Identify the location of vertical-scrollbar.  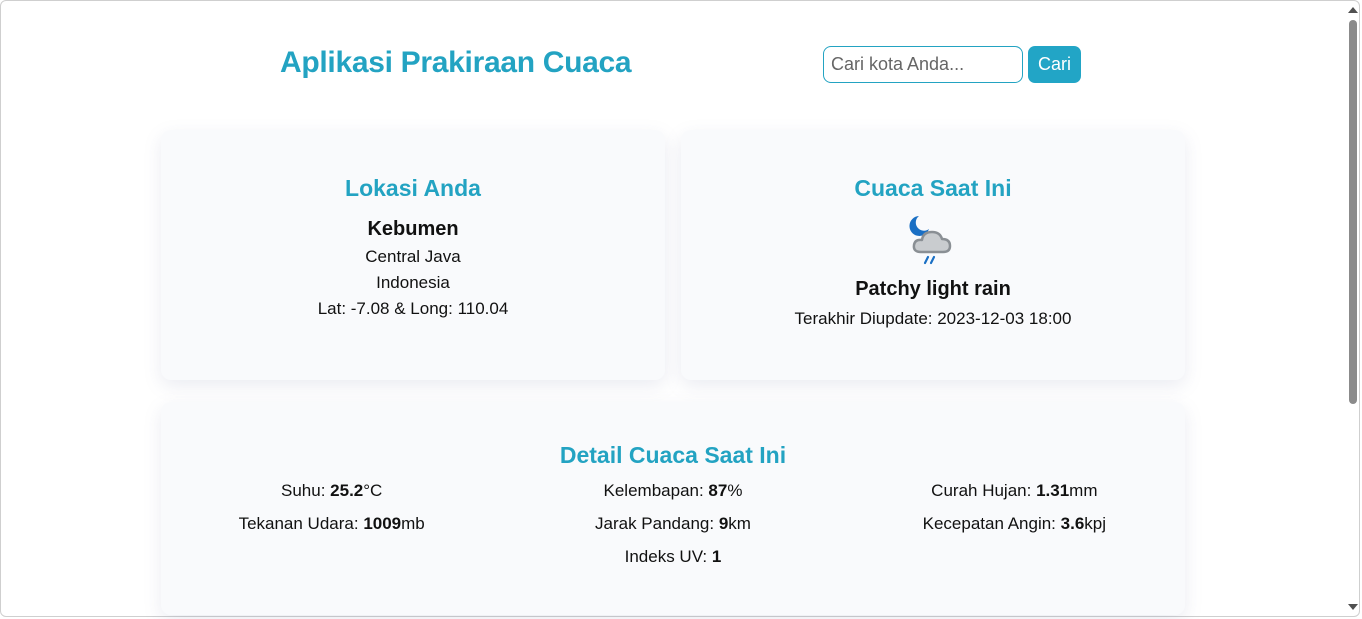
(1352, 308).